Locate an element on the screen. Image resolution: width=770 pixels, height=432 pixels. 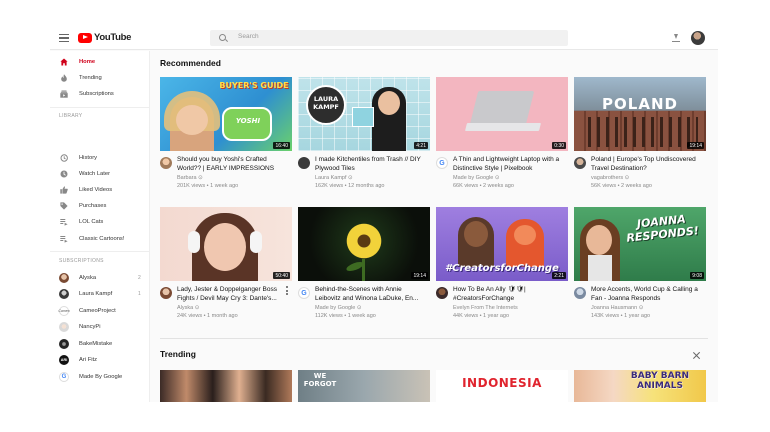
sidebar-item-laura-kampf: Laura Kampf 1 is located at coordinates (100, 294).